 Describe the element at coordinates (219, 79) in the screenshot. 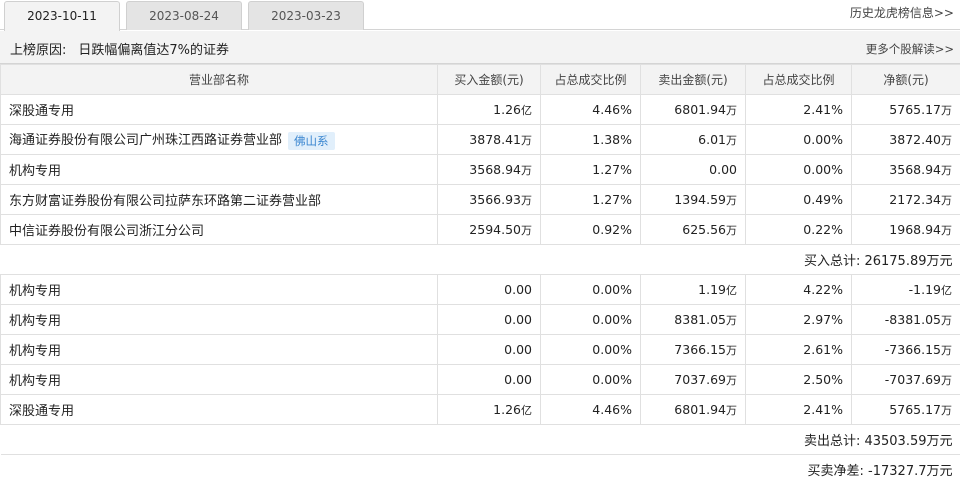

I see `header-broker: 营业部名称` at that location.